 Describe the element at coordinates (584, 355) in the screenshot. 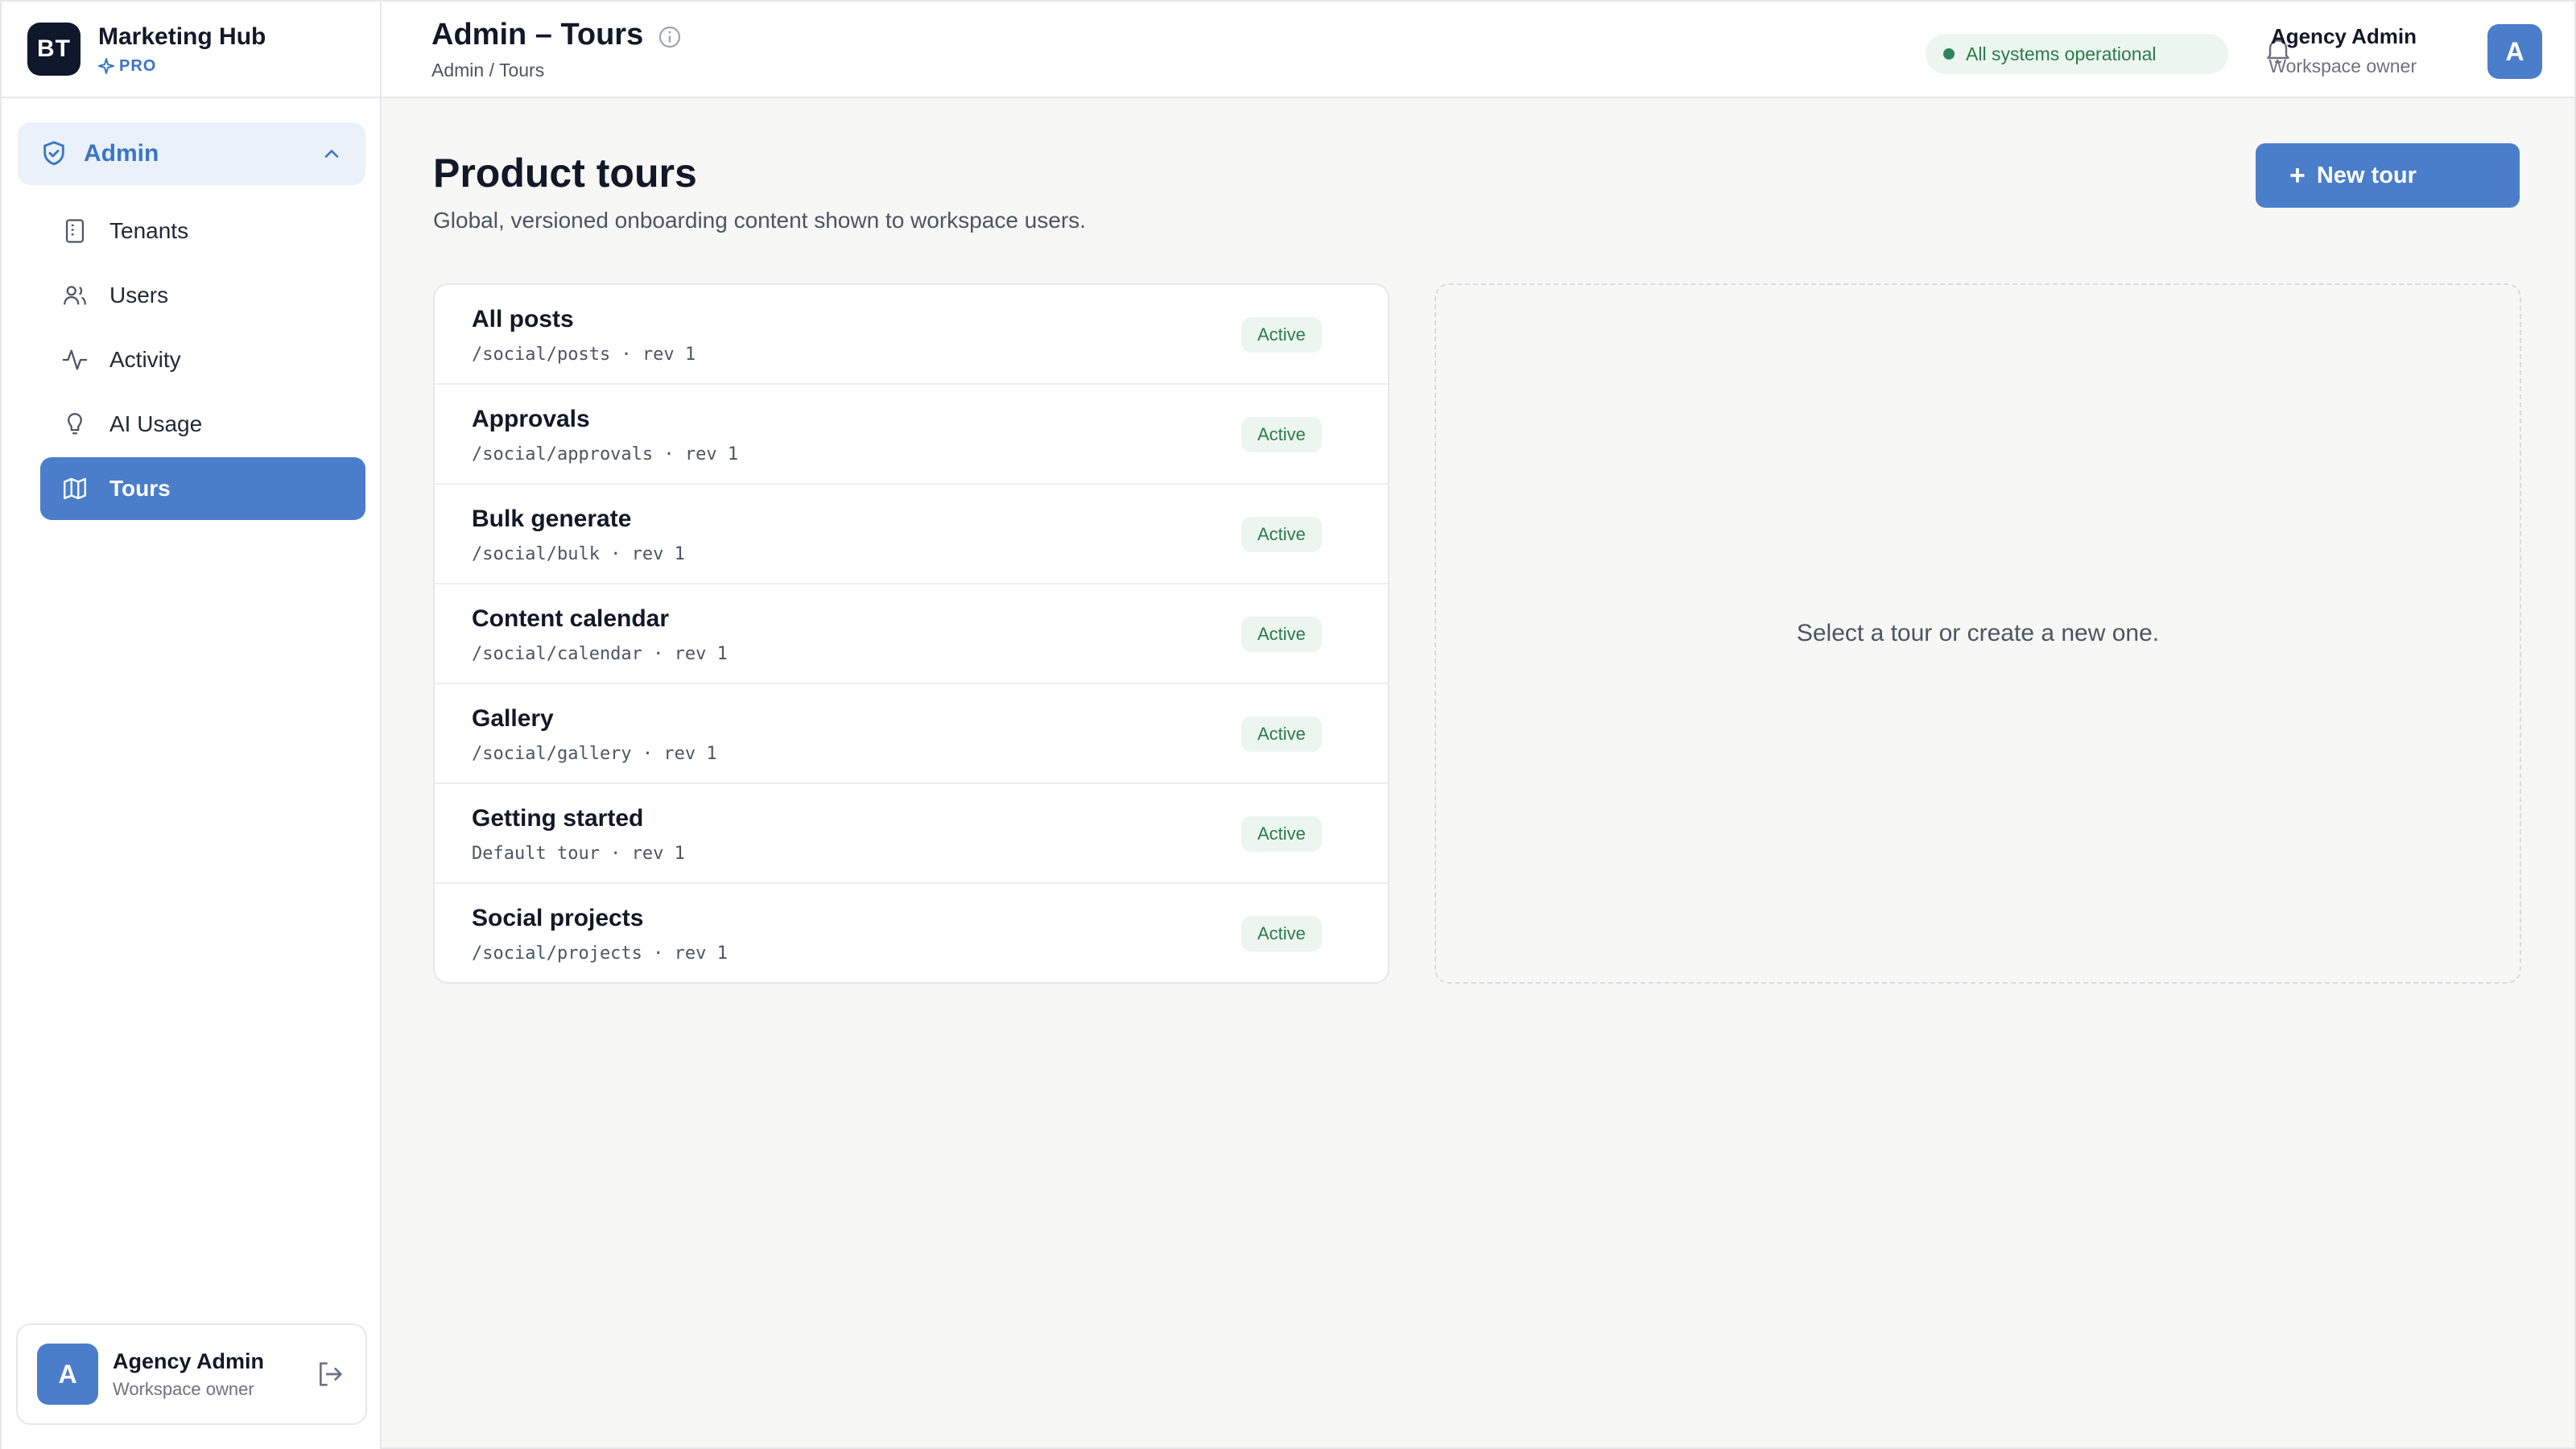

I see `tour-meta: /social/posts · rev 1` at that location.